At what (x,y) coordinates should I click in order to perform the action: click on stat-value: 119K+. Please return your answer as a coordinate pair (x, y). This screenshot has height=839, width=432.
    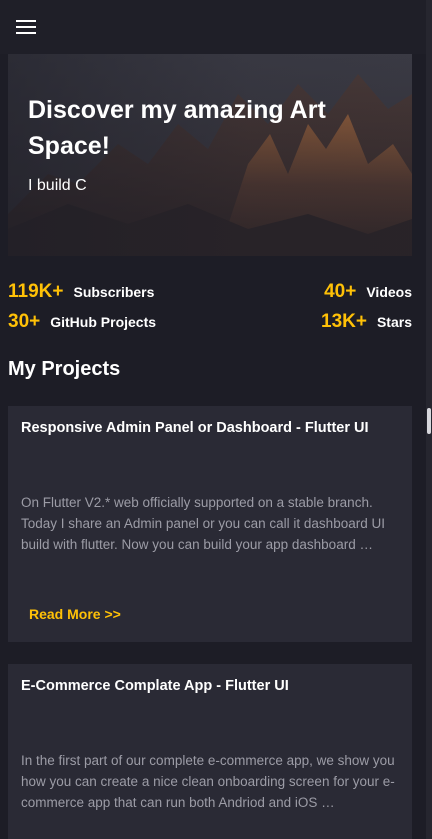
    Looking at the image, I should click on (36, 291).